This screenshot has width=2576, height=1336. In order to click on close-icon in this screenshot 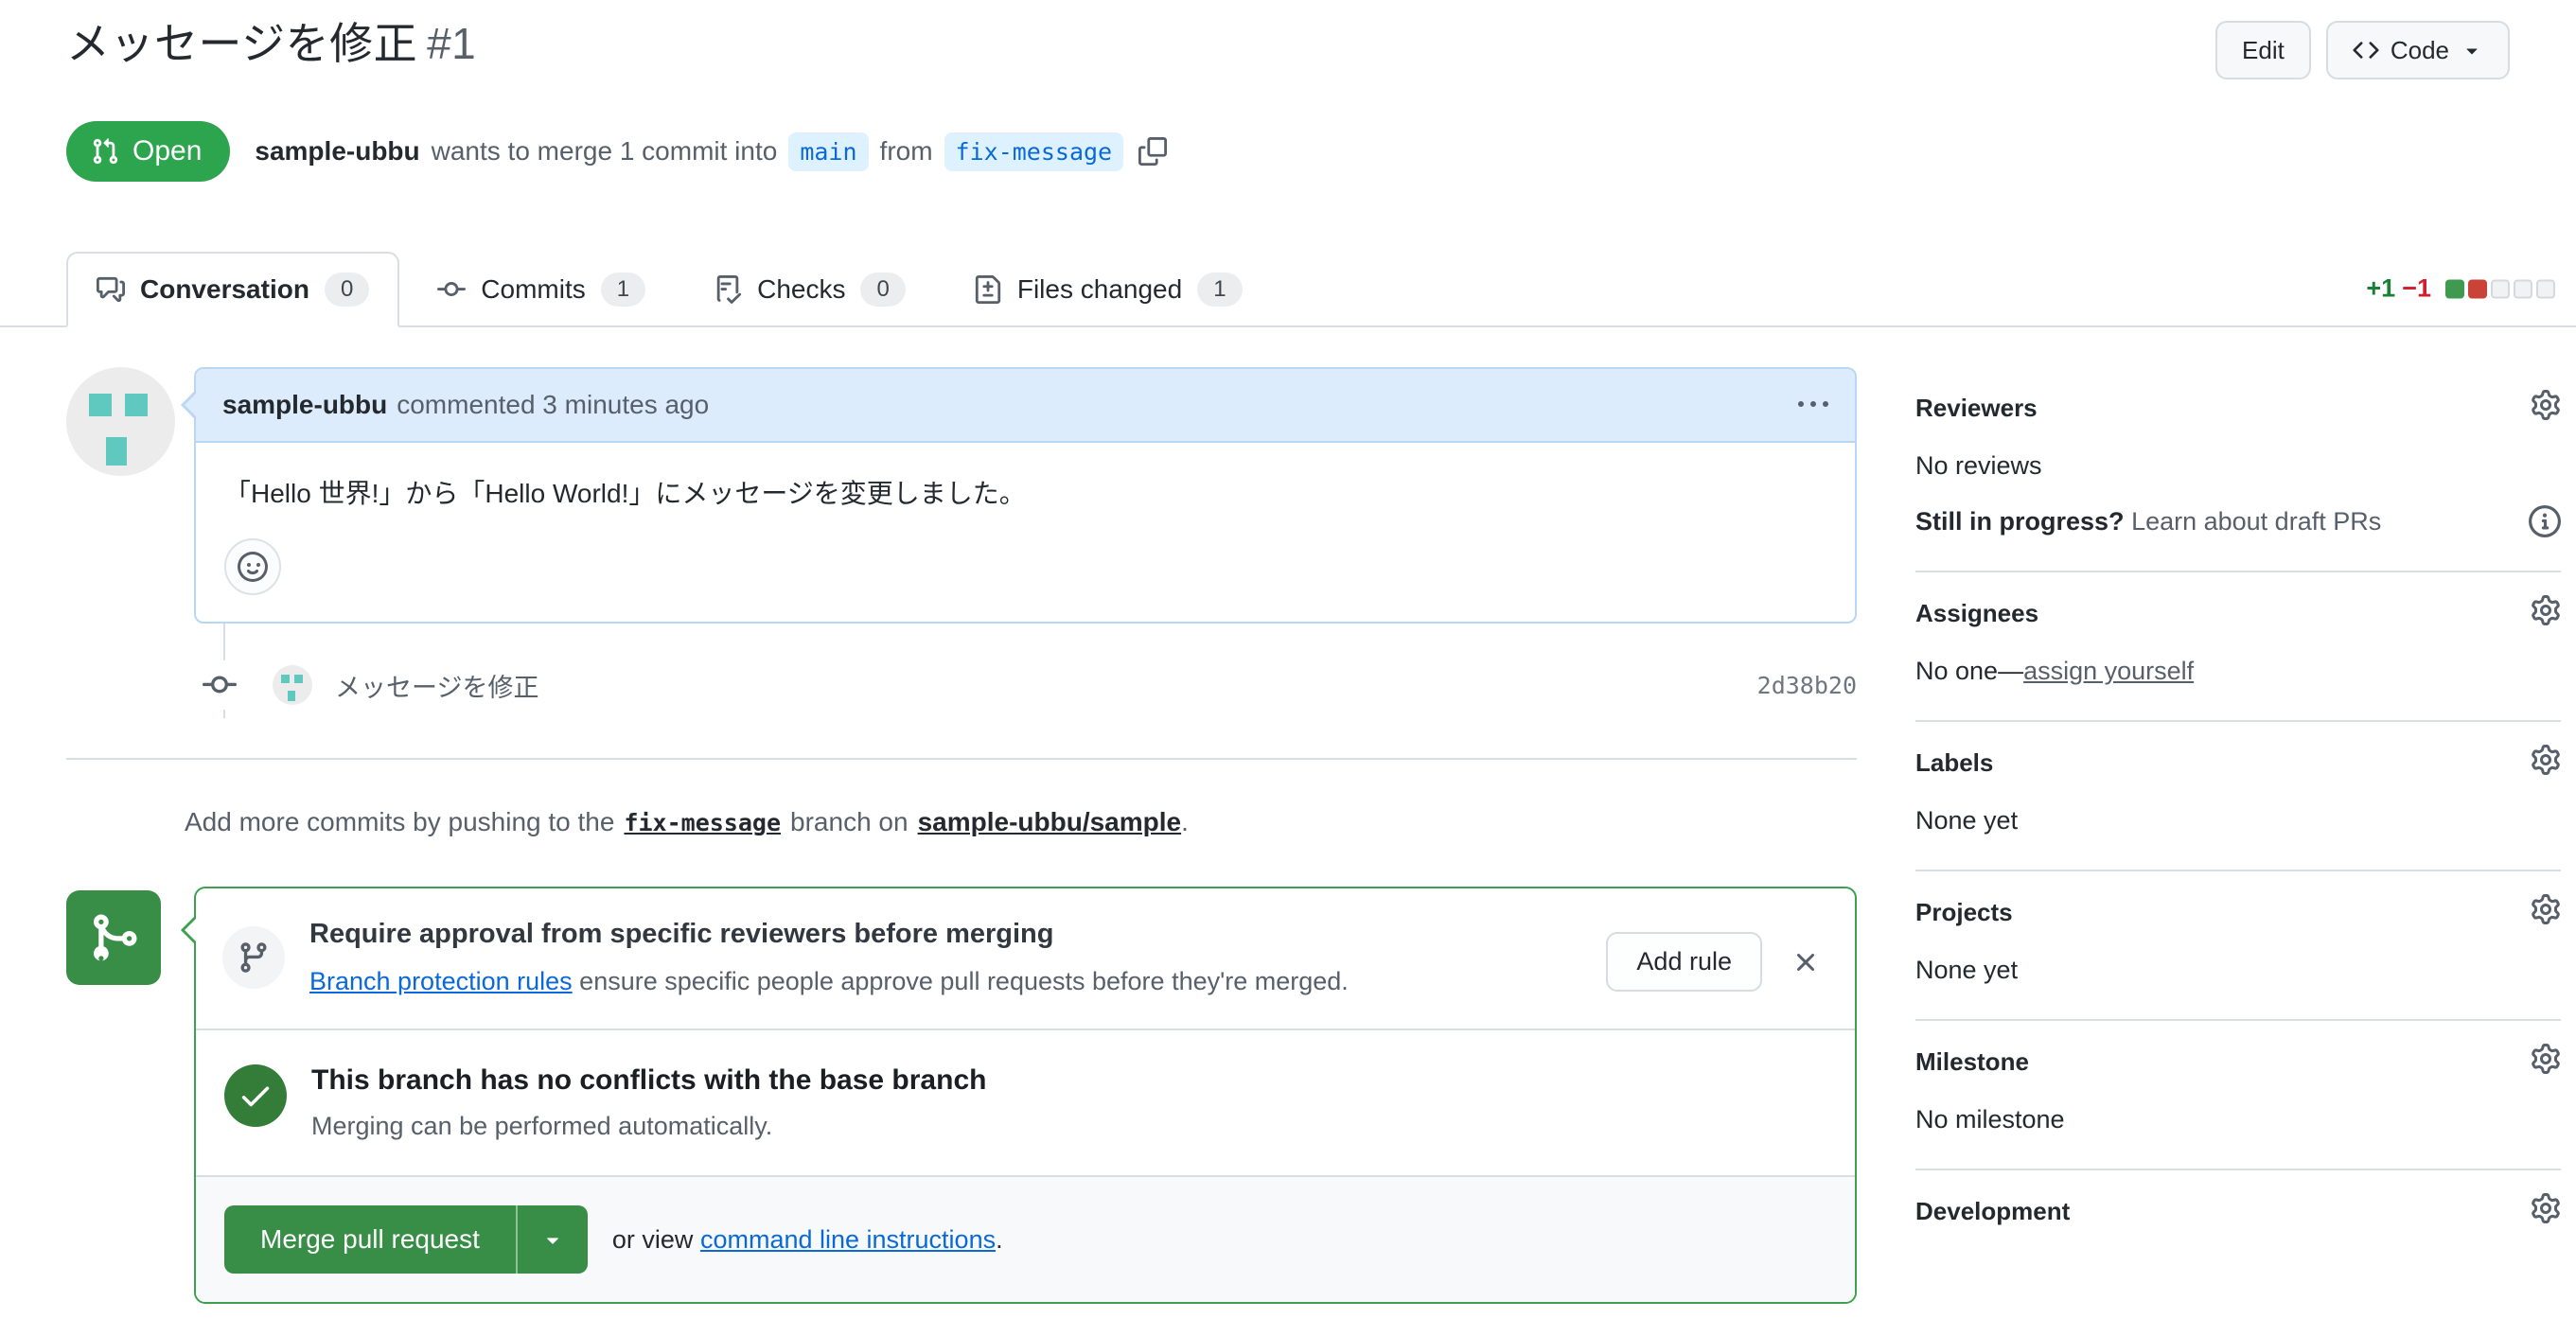, I will do `click(1806, 962)`.